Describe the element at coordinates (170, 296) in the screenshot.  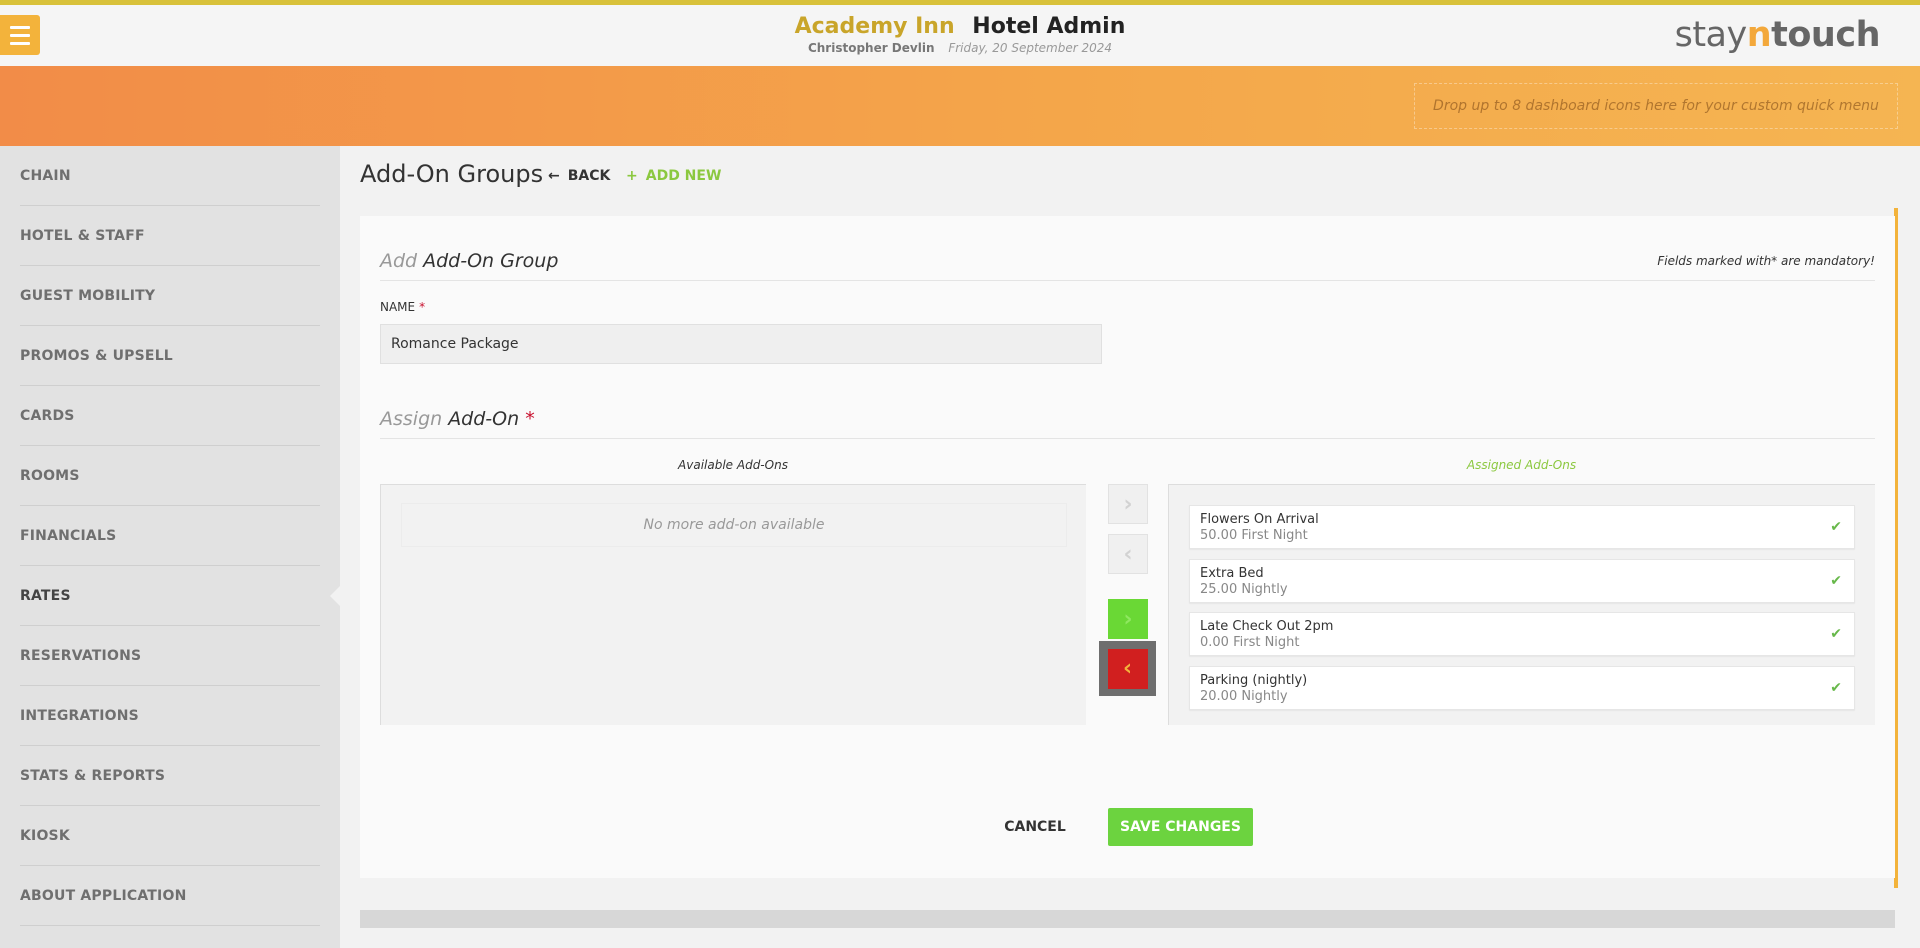
I see `sidebar-item-guest-mobility: GUEST MOBILITY` at that location.